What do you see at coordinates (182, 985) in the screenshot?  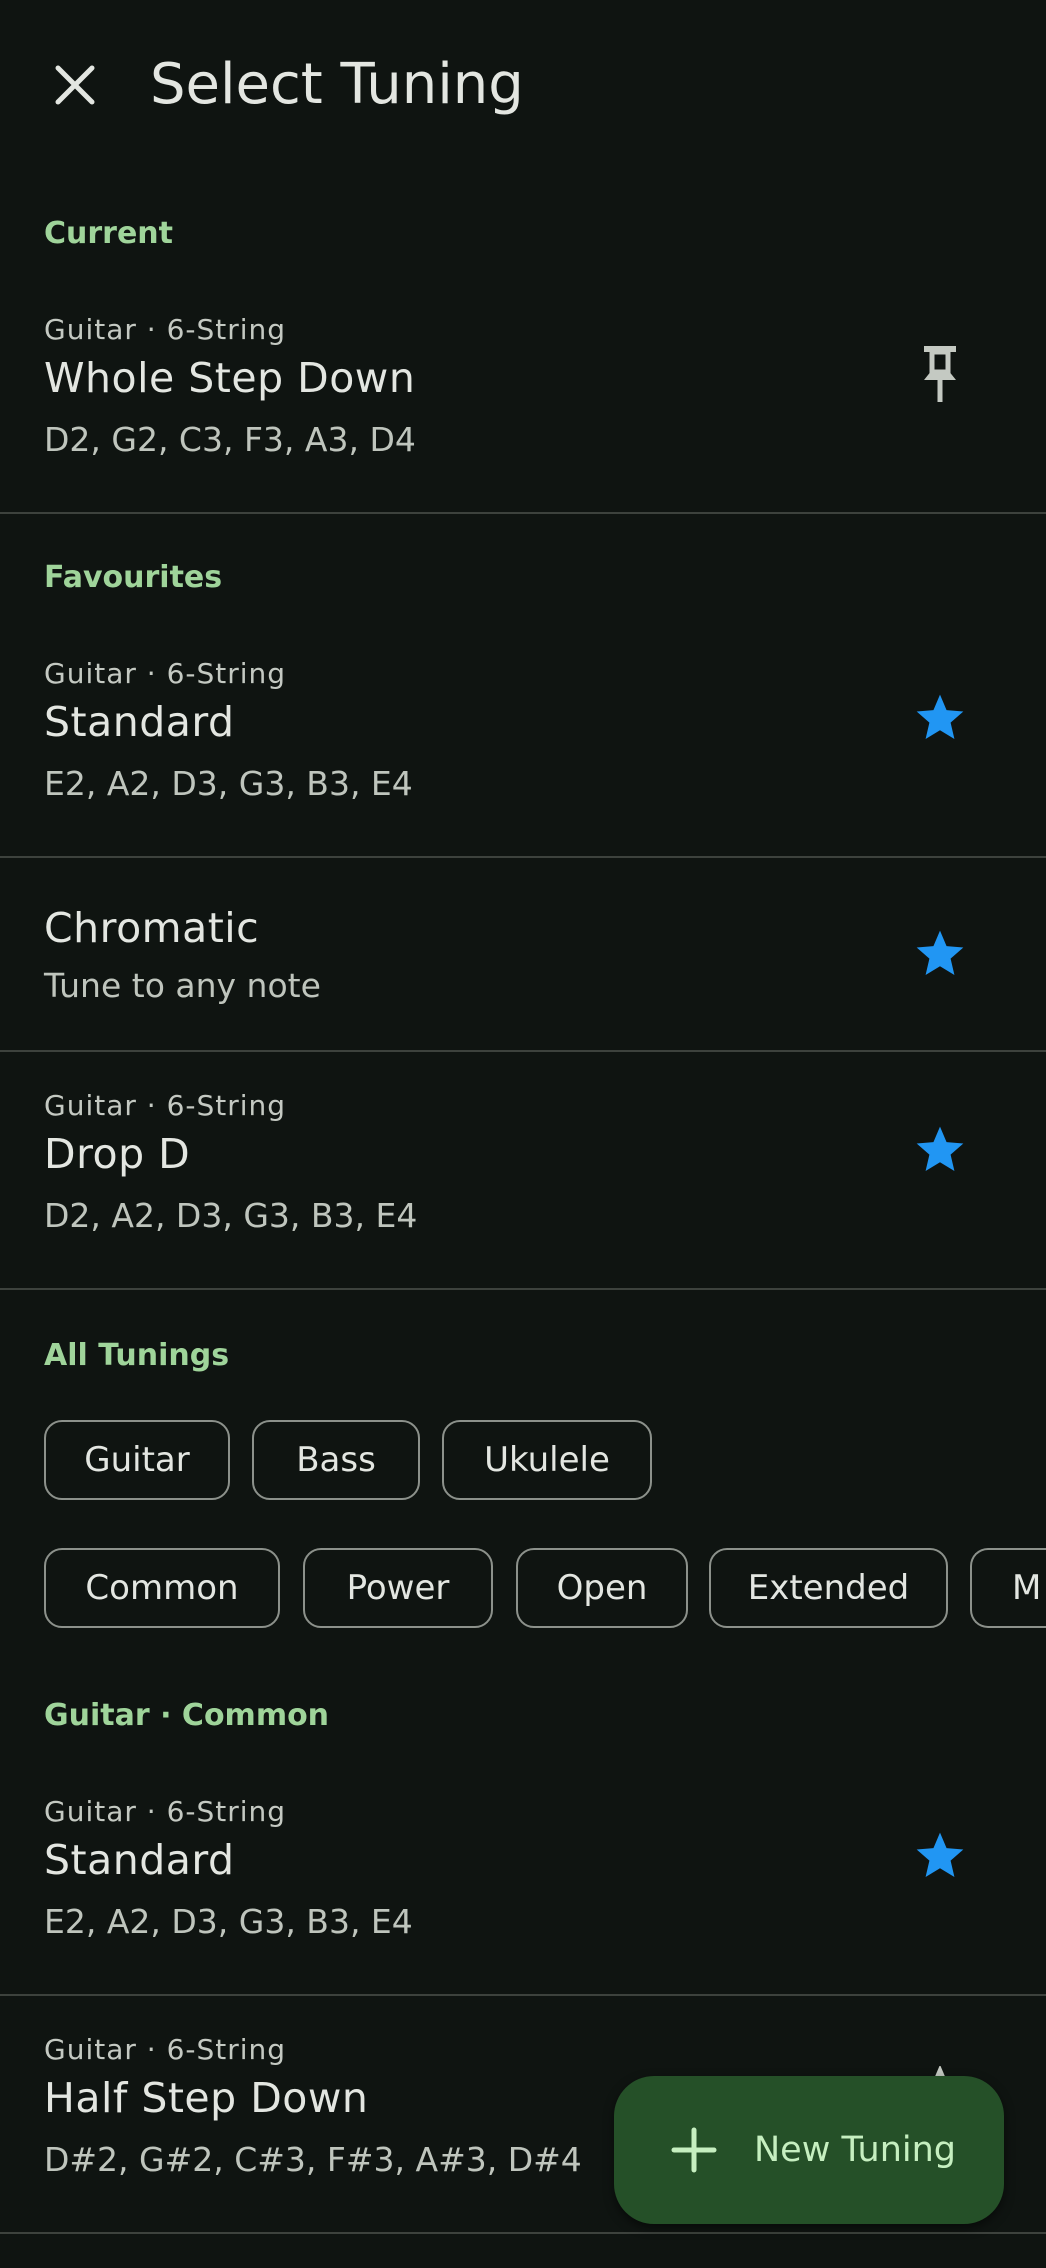 I see `tuning-description: Tune to any note` at bounding box center [182, 985].